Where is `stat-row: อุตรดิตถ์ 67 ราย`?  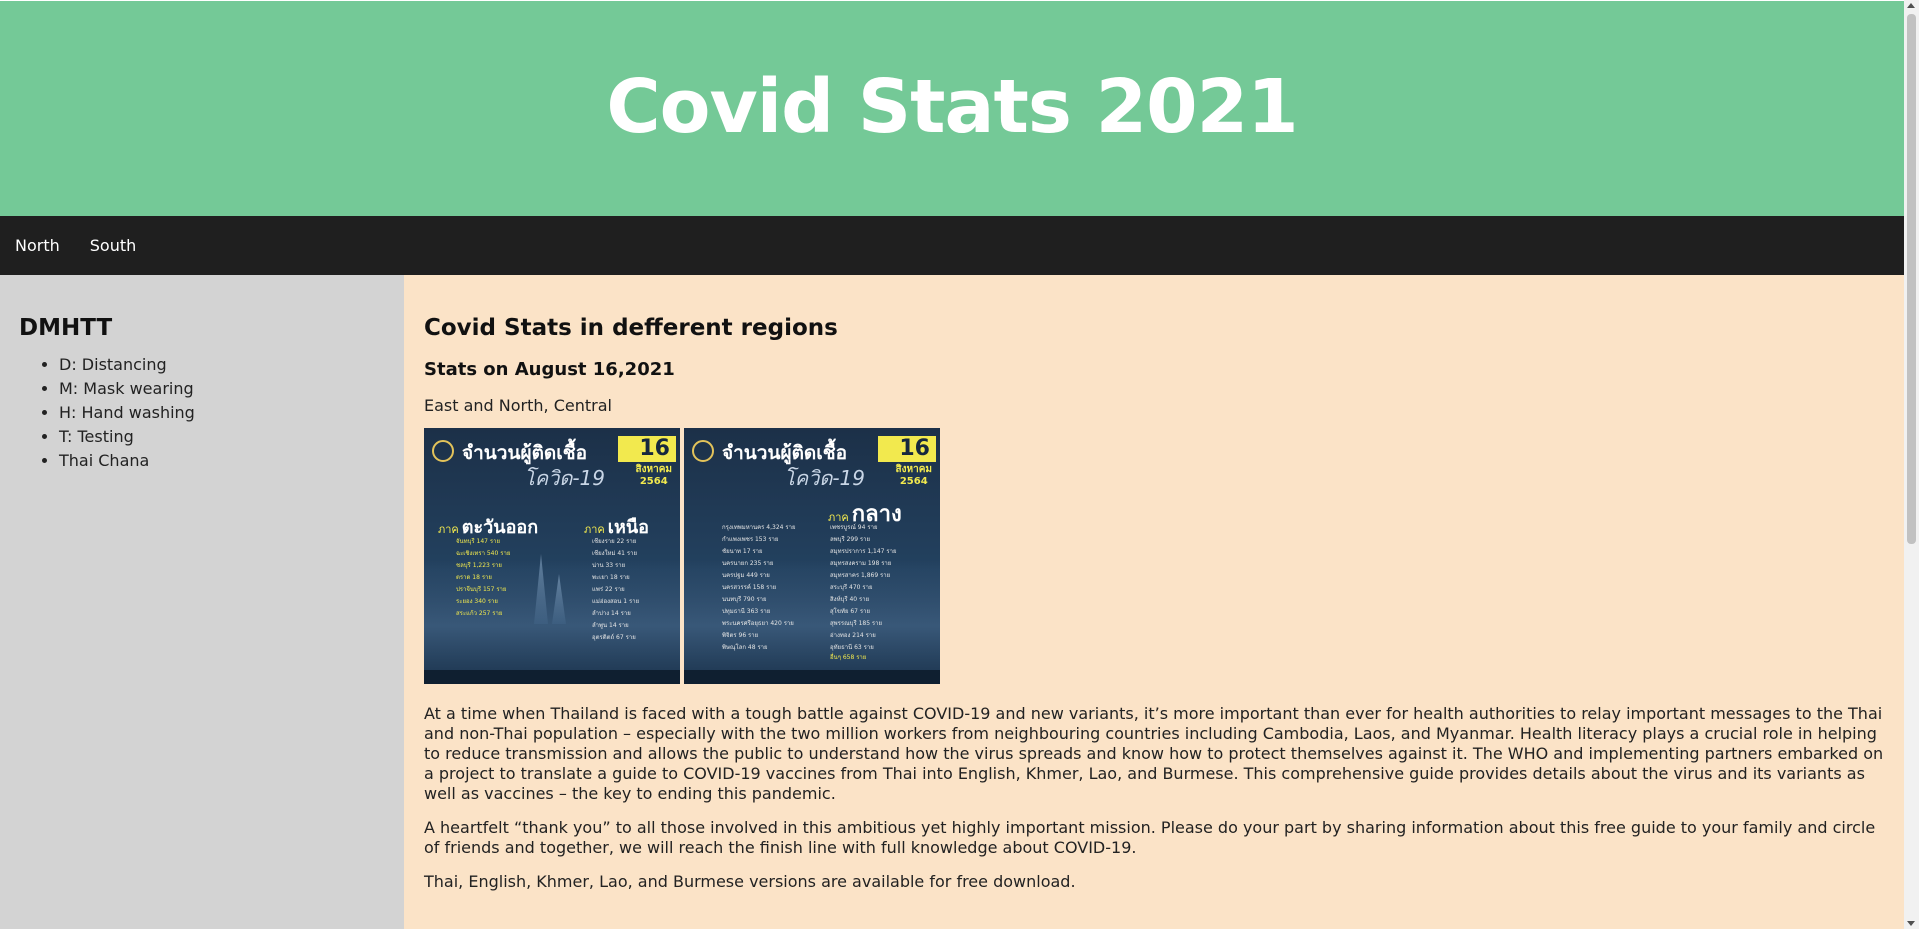 stat-row: อุตรดิตถ์ 67 ราย is located at coordinates (614, 637).